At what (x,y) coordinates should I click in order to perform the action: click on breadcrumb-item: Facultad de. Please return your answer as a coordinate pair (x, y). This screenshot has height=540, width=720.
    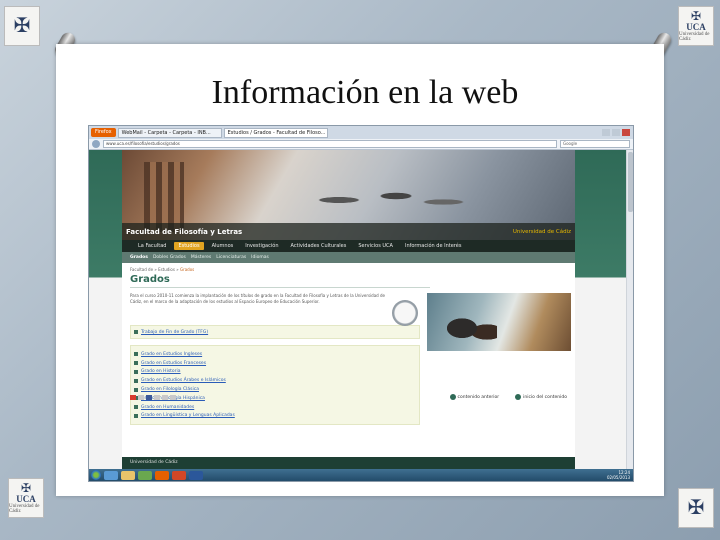
    Looking at the image, I should click on (141, 269).